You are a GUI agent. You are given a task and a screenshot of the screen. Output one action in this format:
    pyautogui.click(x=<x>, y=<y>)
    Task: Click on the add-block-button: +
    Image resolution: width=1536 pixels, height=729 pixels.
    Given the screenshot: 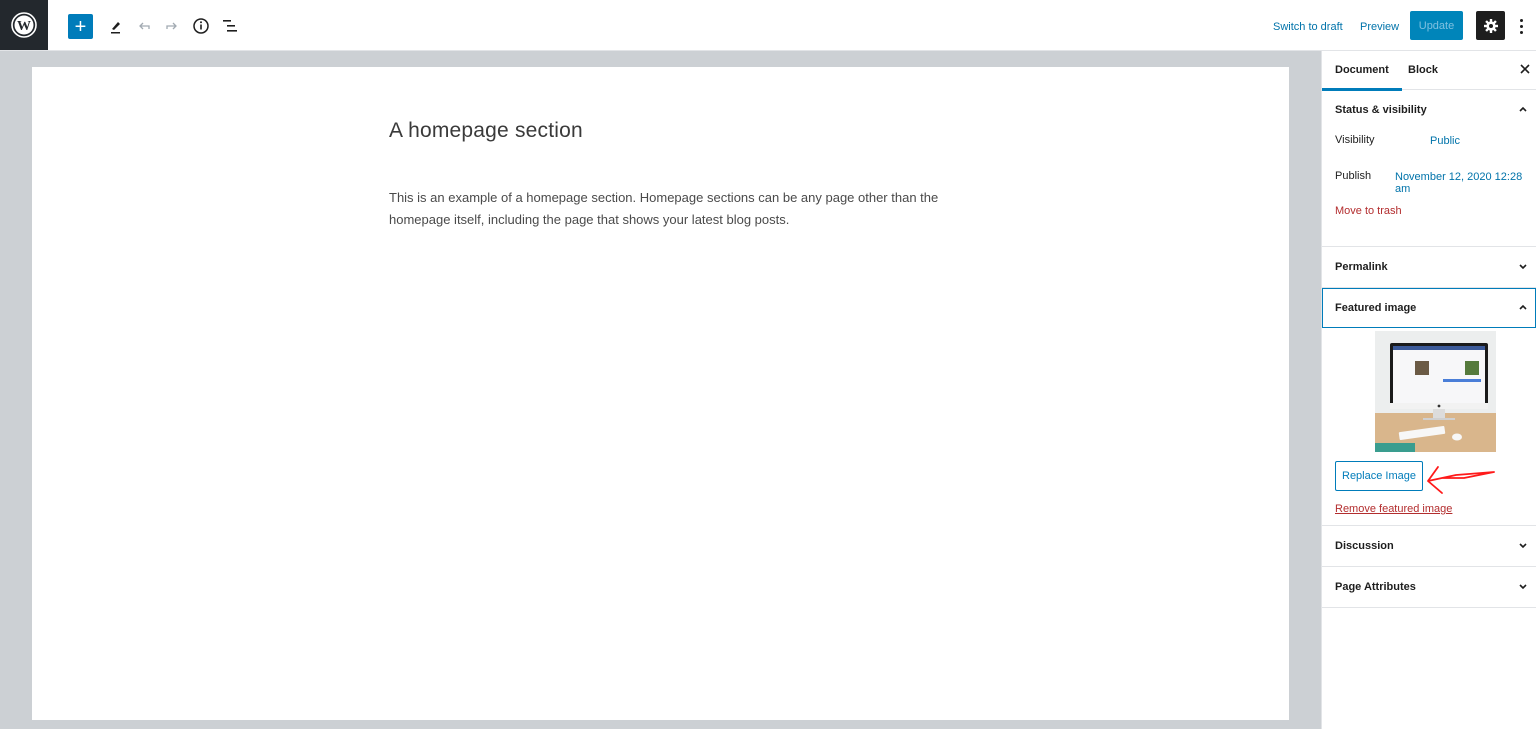 What is the action you would take?
    pyautogui.click(x=80, y=26)
    